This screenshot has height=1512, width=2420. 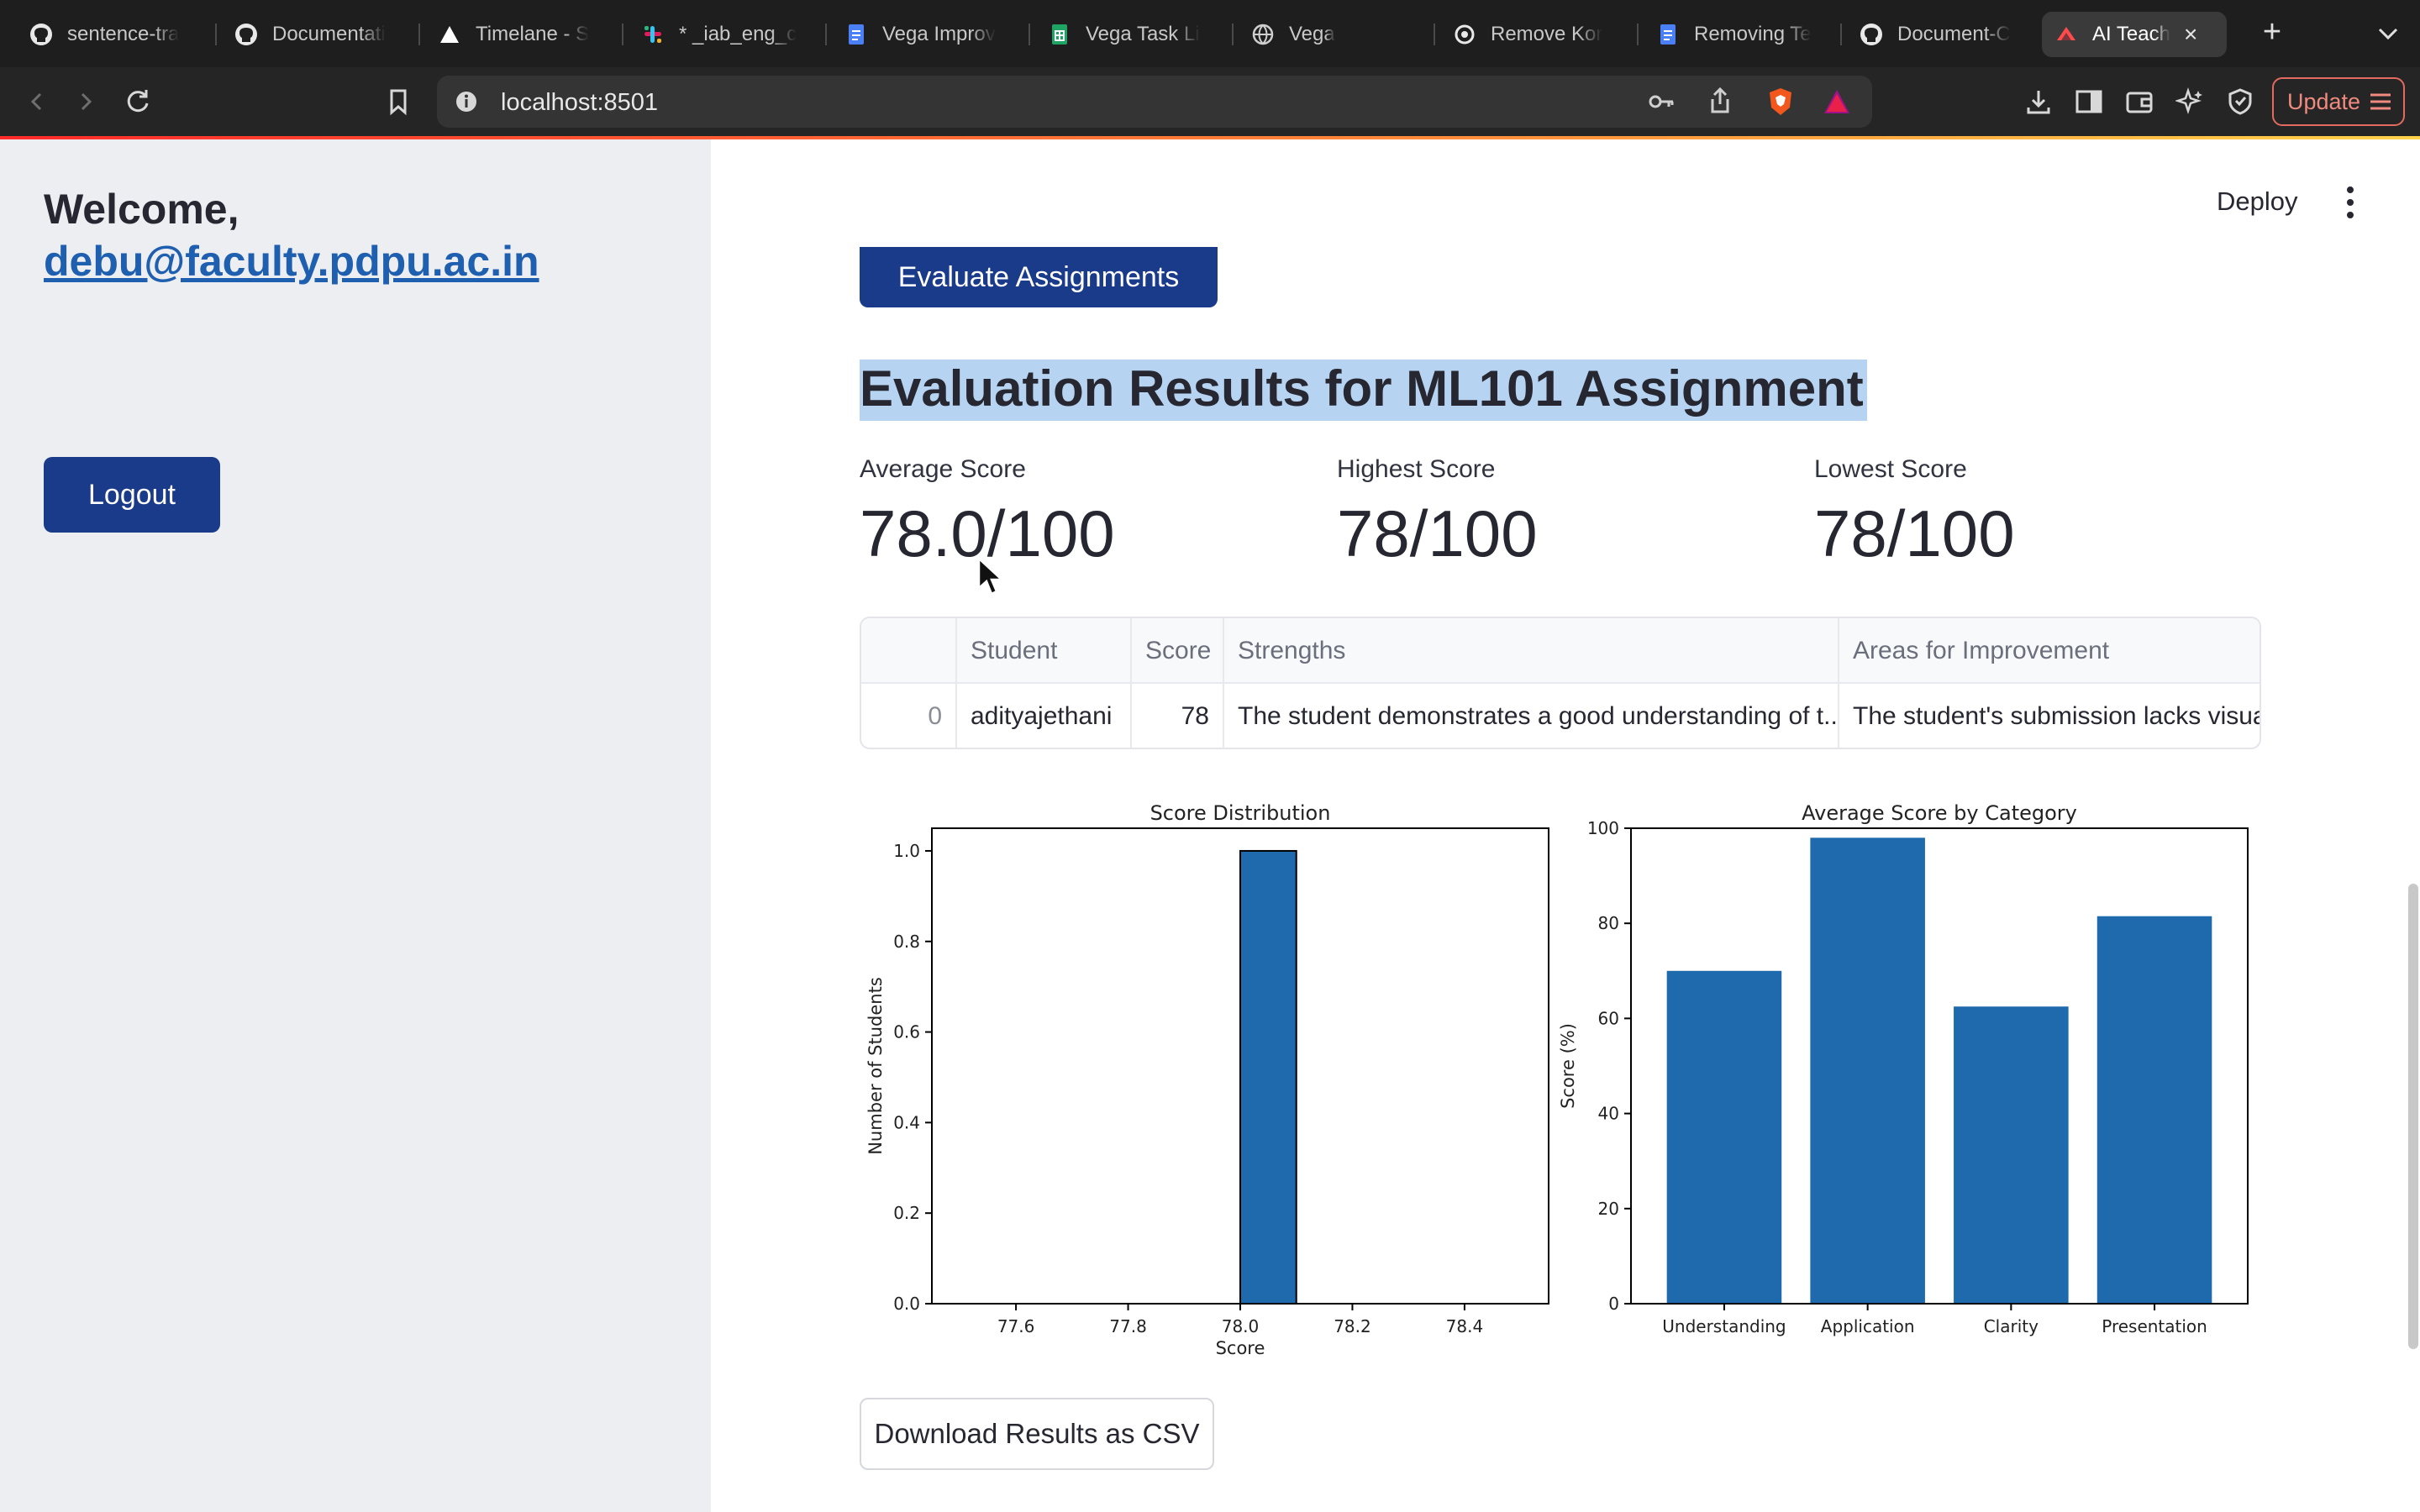 I want to click on bookmark-icon, so click(x=398, y=101).